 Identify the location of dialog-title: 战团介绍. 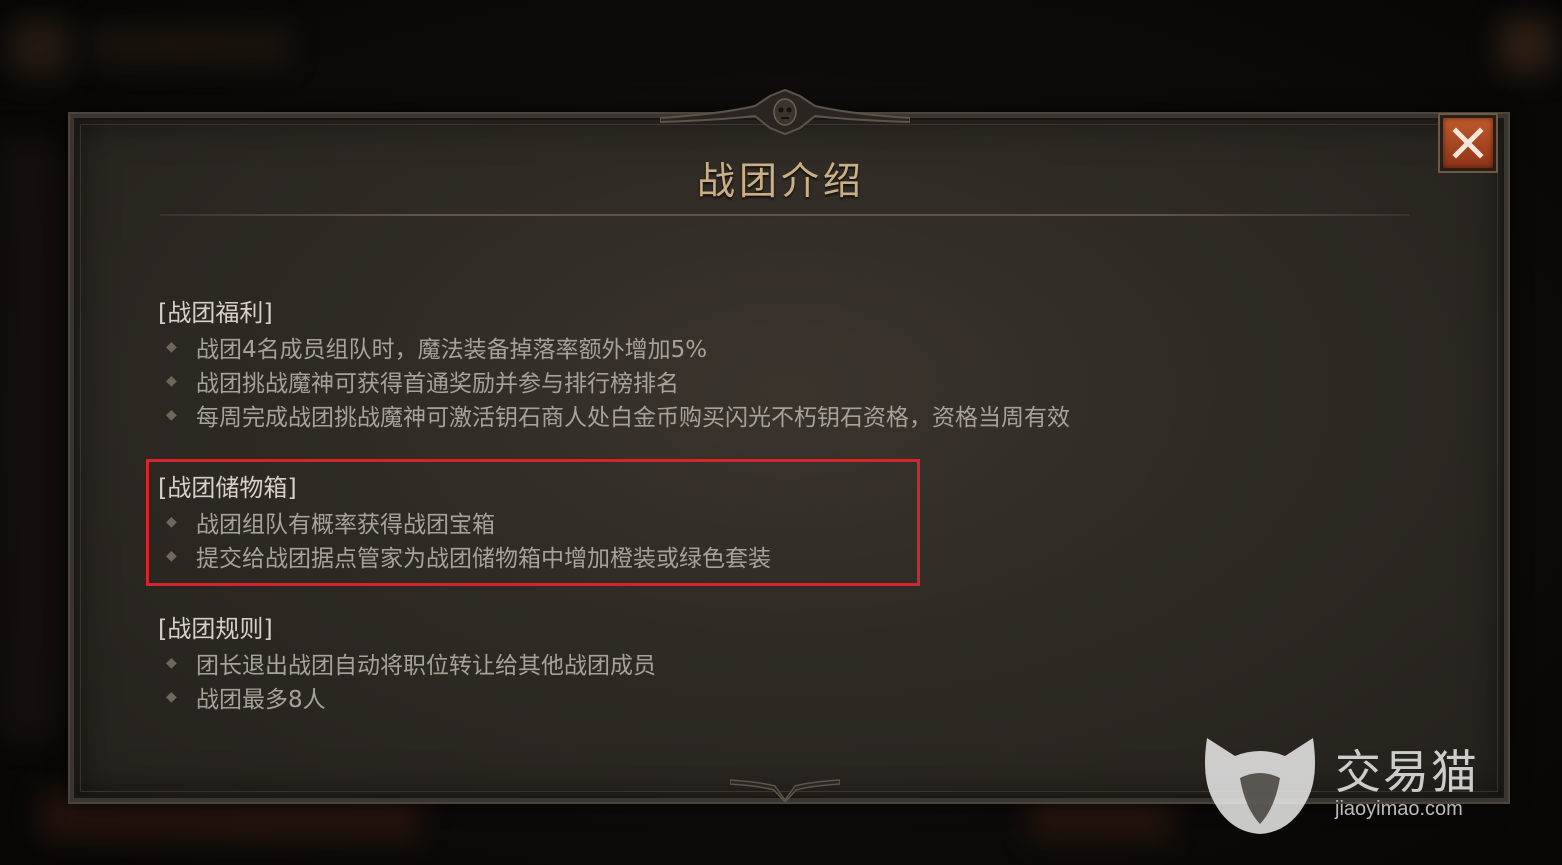
(780, 181).